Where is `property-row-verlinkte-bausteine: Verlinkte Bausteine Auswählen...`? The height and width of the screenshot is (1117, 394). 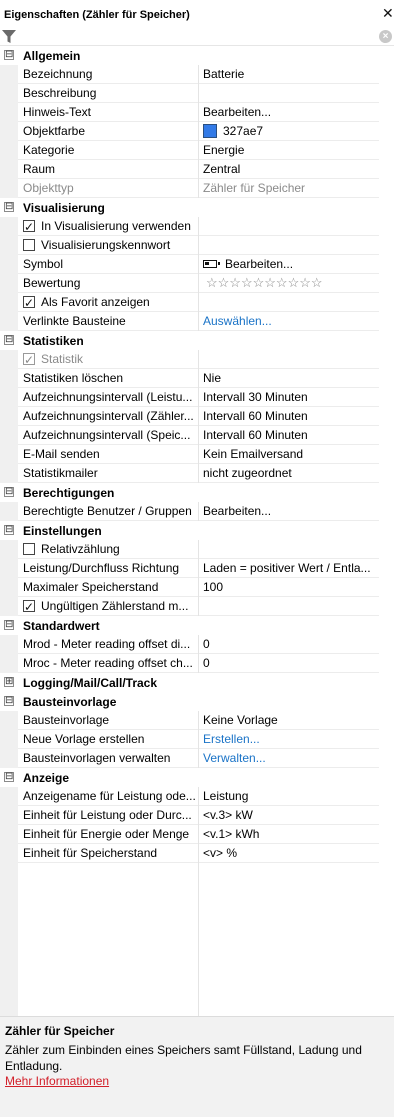 property-row-verlinkte-bausteine: Verlinkte Bausteine Auswählen... is located at coordinates (197, 321).